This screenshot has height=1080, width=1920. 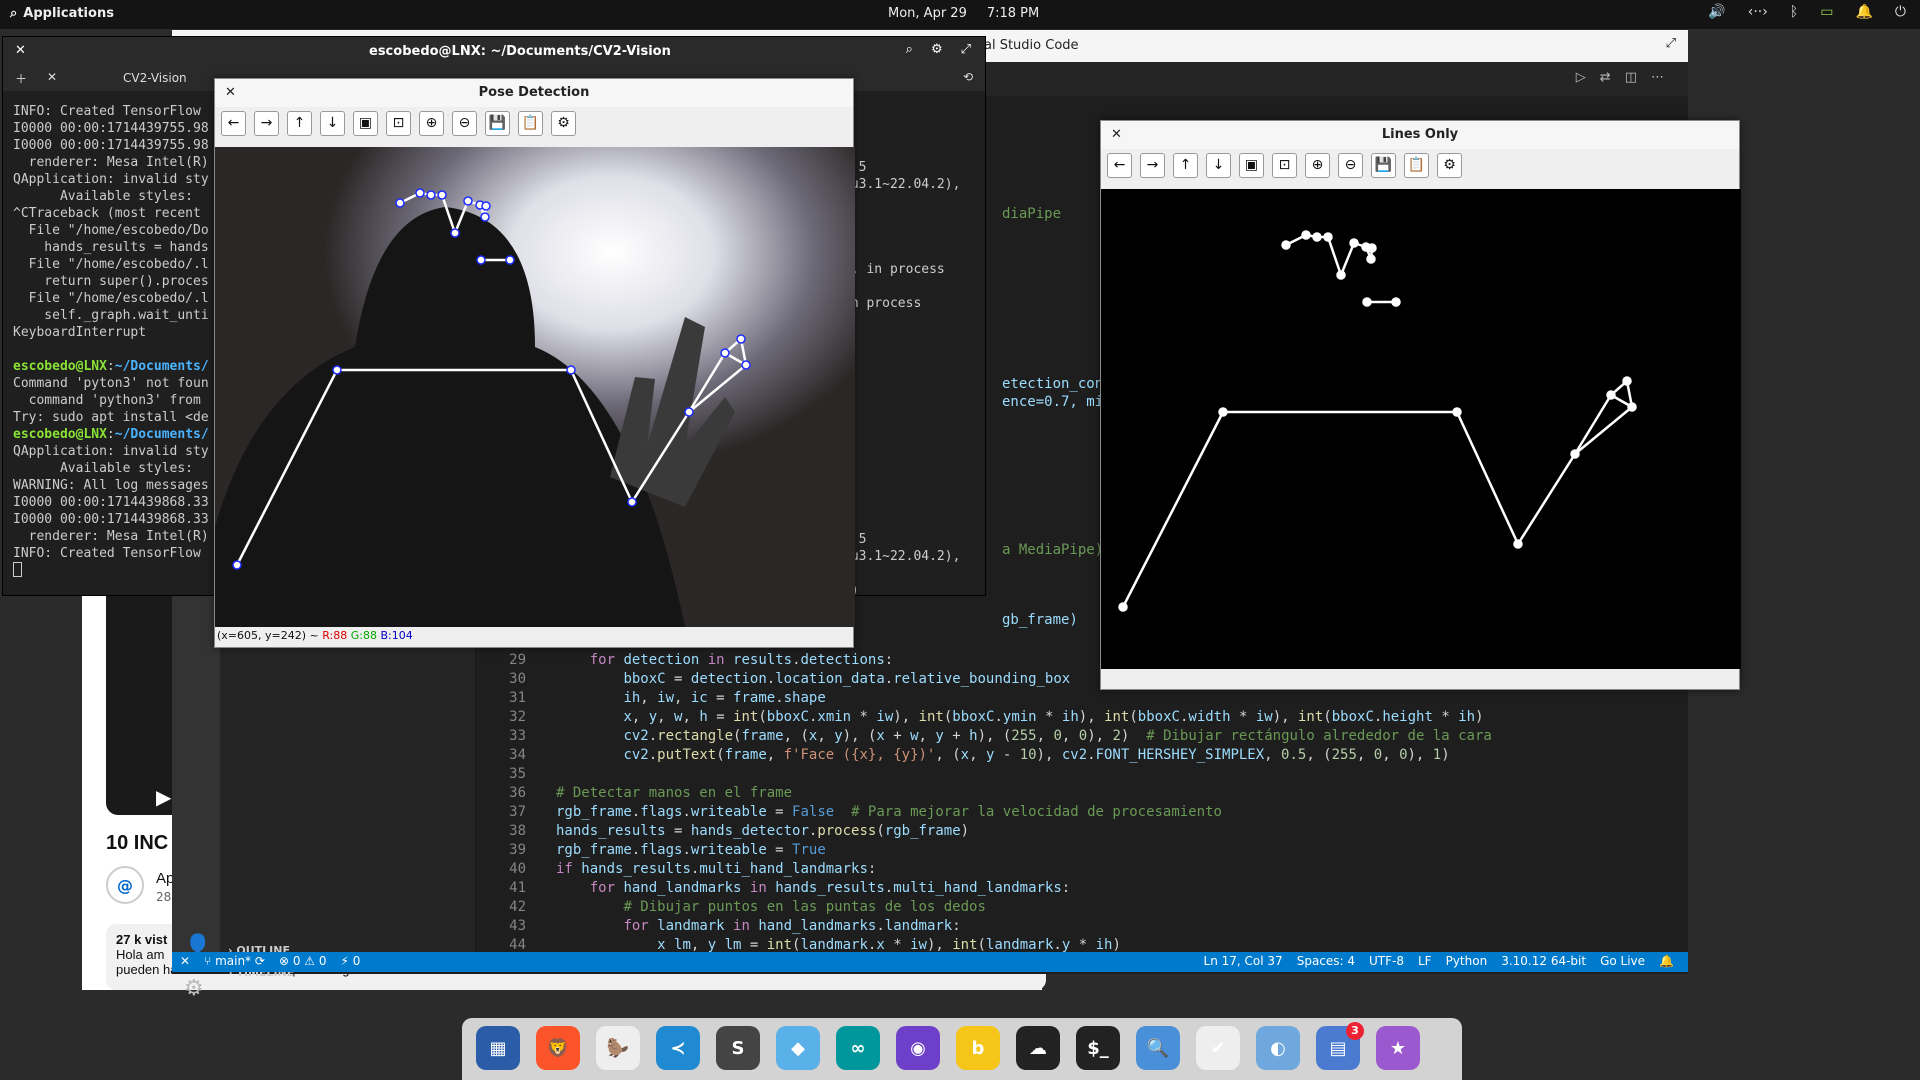 I want to click on lines-view, so click(x=1421, y=429).